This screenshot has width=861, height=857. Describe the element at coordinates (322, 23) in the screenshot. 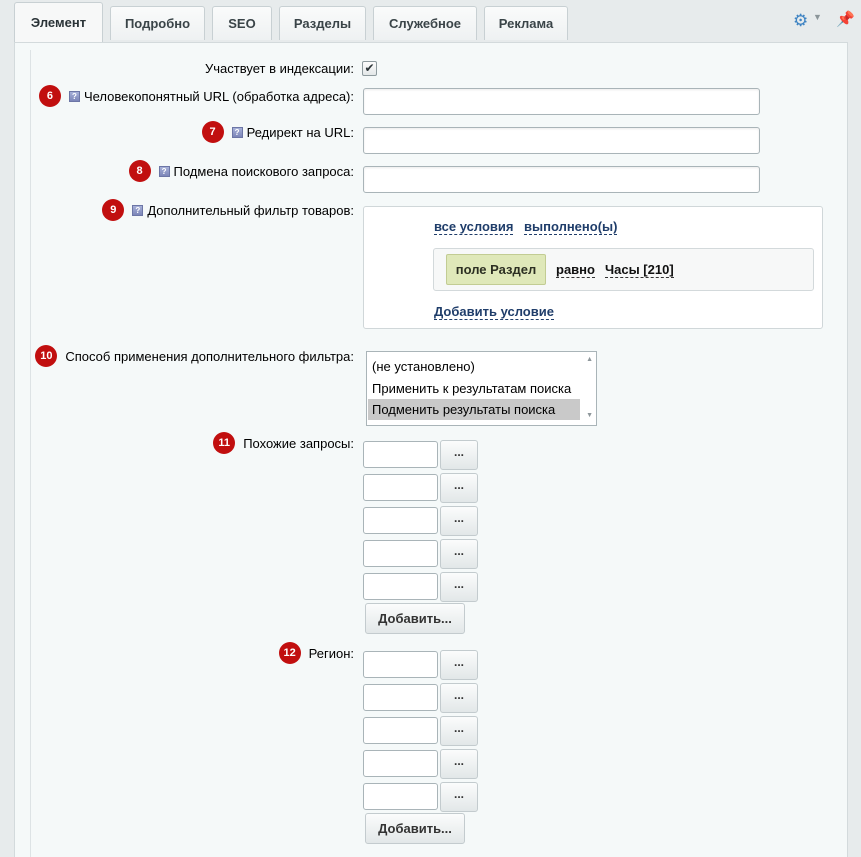

I see `tab-sections: Разделы` at that location.